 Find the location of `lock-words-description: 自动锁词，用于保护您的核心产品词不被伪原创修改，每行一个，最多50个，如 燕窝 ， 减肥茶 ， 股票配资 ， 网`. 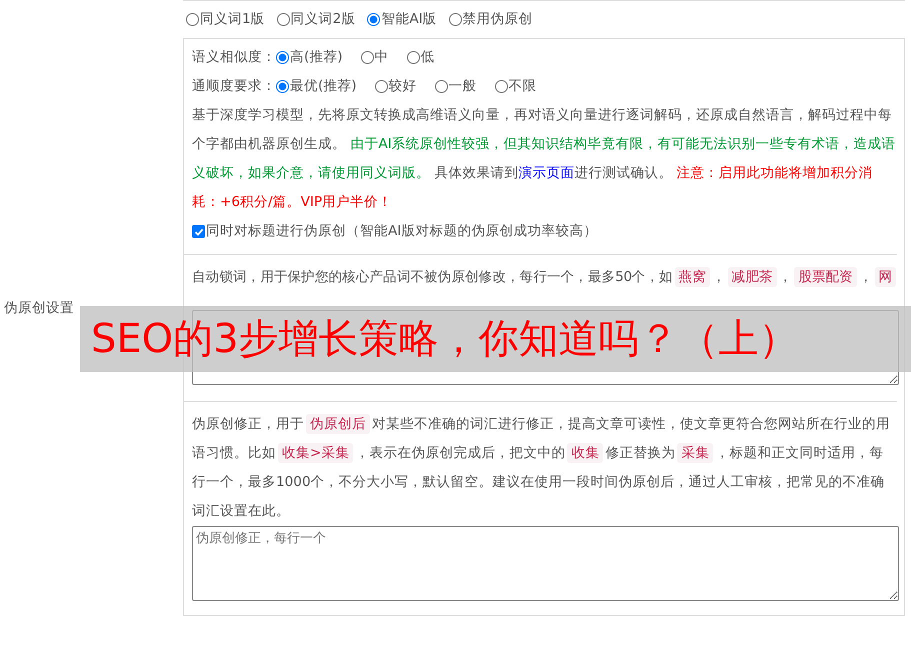

lock-words-description: 自动锁词，用于保护您的核心产品词不被伪原创修改，每行一个，最多50个，如 燕窝 ， 减肥茶 ， 股票配资 ， 网 is located at coordinates (544, 277).